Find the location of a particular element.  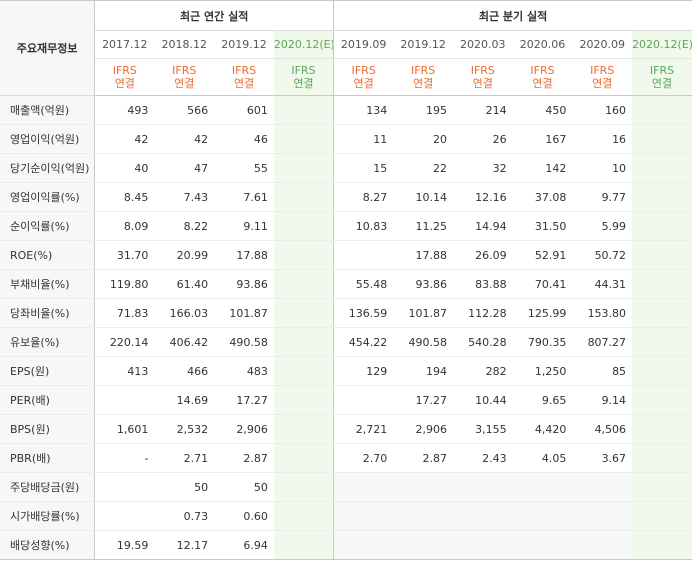

value-cell: 14.69 is located at coordinates (184, 400).